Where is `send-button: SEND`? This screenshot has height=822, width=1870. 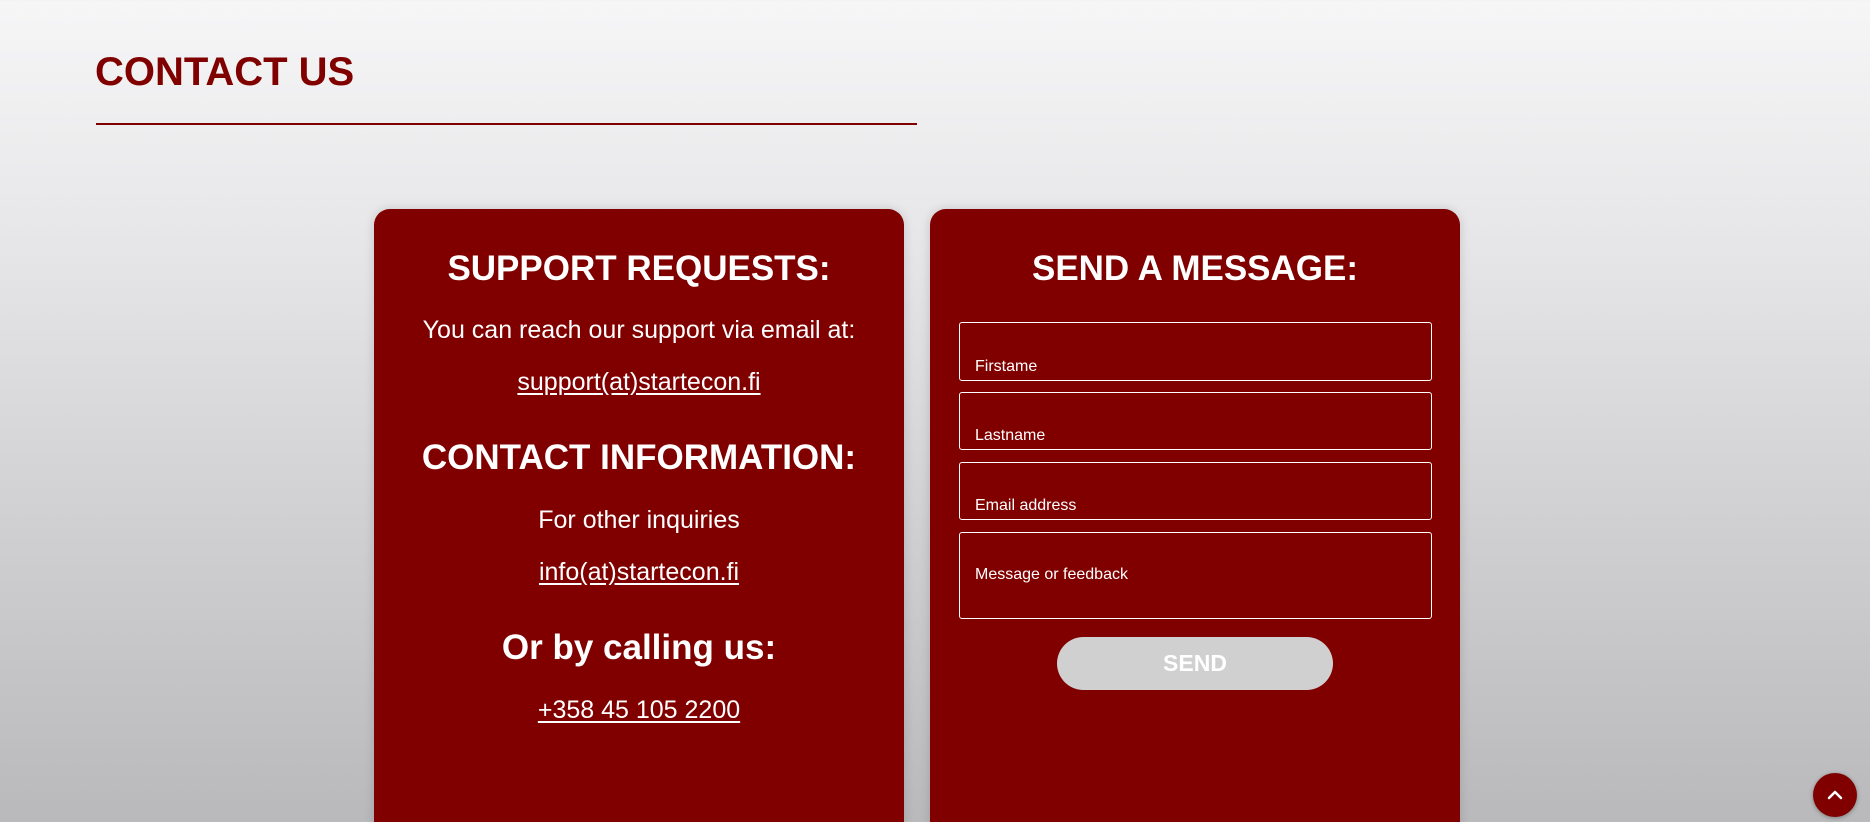 send-button: SEND is located at coordinates (1195, 663).